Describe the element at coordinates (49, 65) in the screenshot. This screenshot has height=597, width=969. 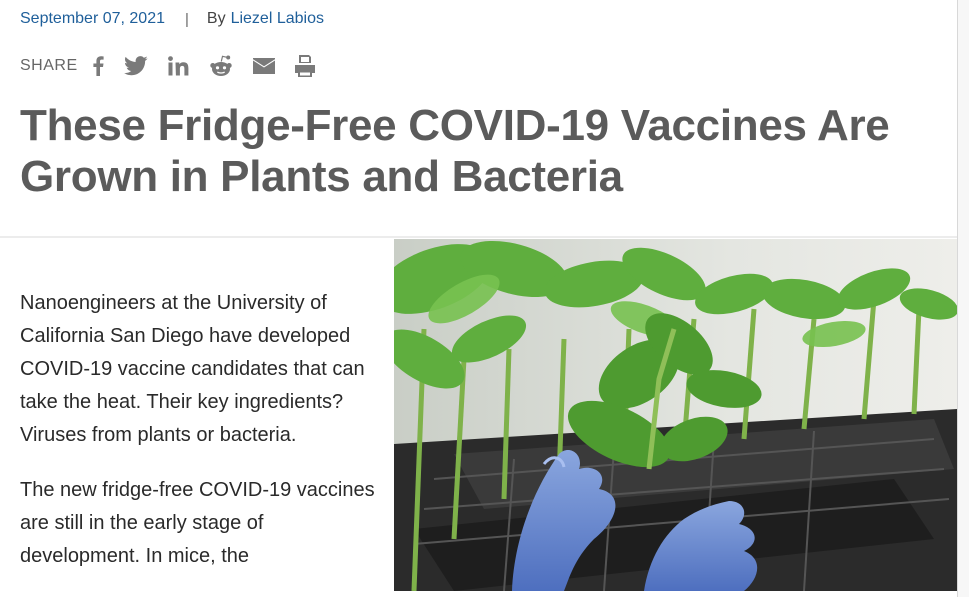
I see `share-label: SHARE` at that location.